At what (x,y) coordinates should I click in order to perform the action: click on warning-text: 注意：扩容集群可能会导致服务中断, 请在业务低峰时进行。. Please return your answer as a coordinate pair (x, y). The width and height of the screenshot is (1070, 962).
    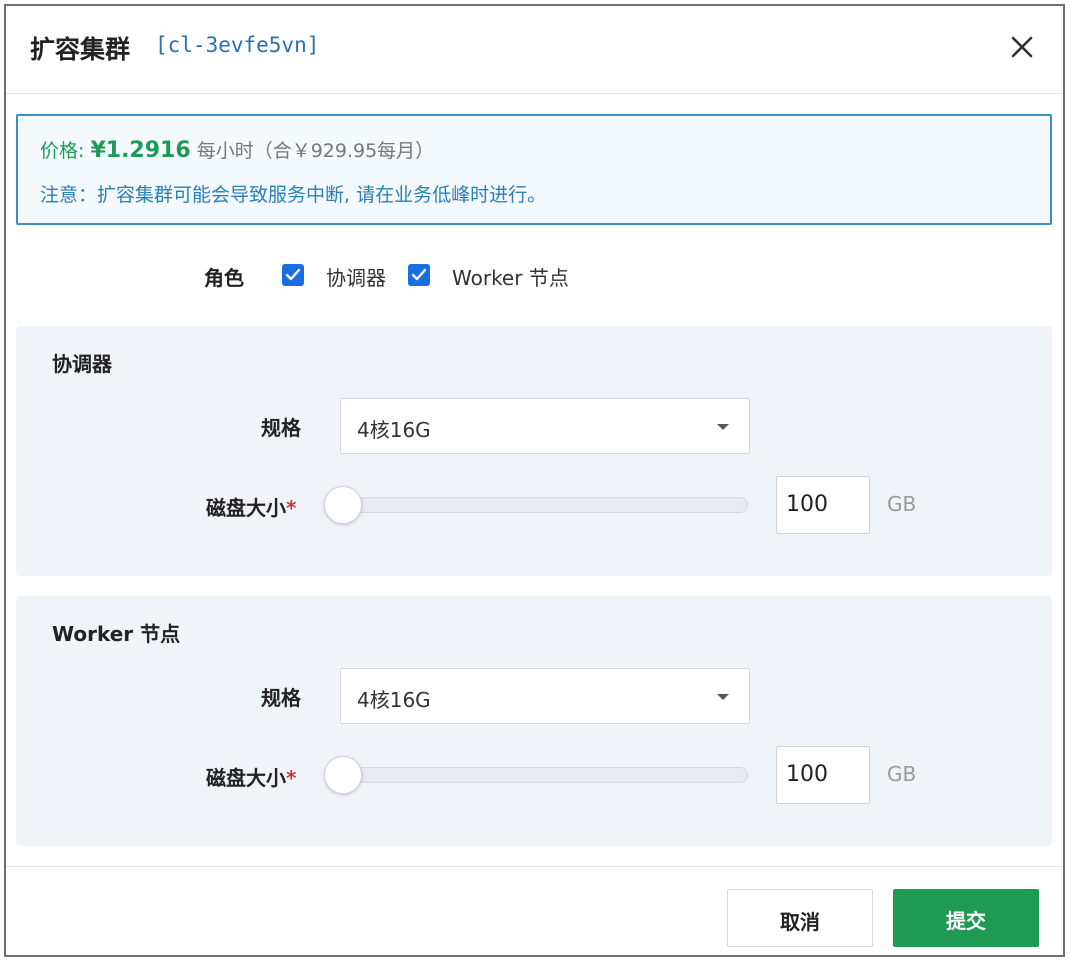
    Looking at the image, I should click on (293, 195).